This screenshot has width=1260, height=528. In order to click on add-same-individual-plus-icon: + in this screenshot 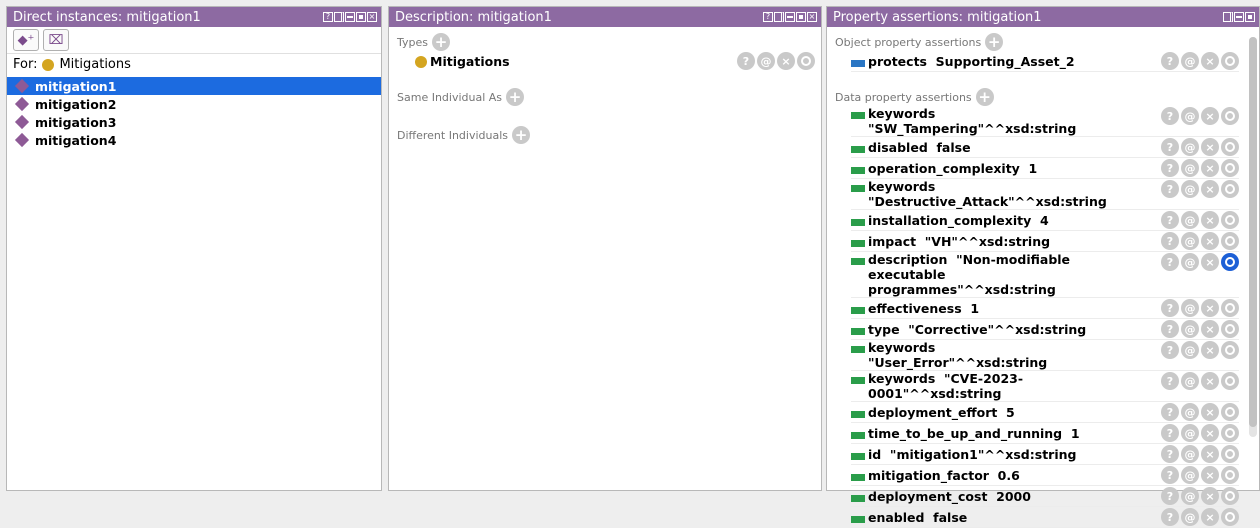, I will do `click(515, 97)`.